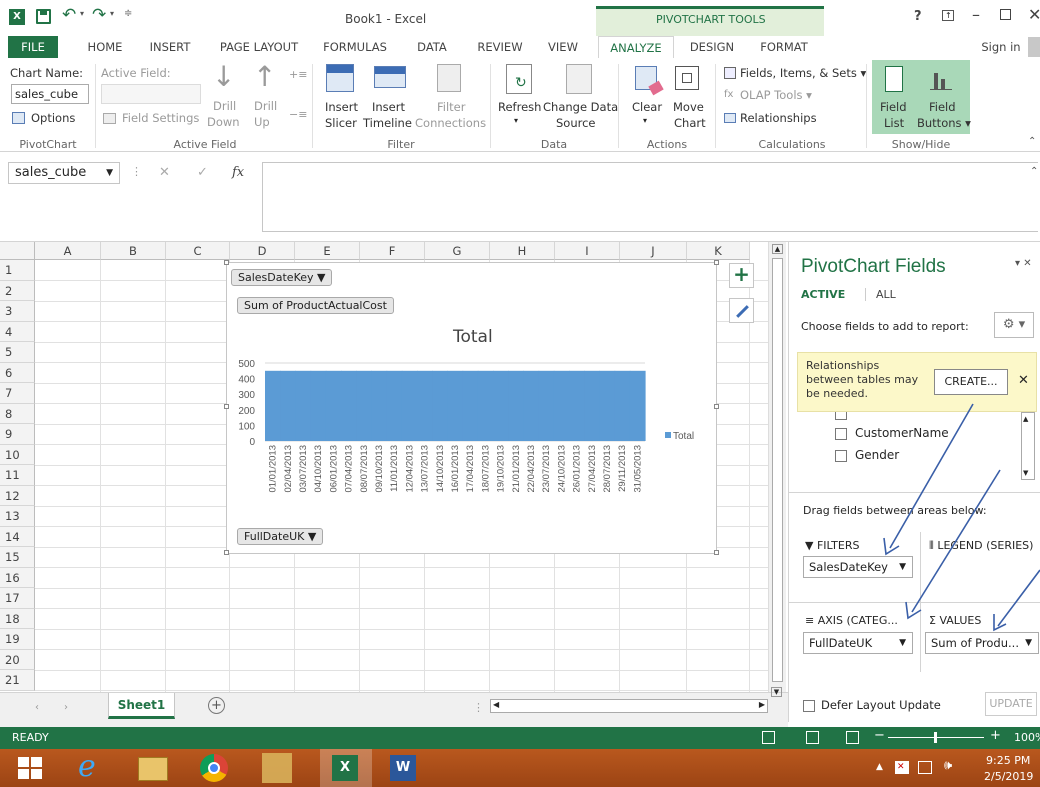 This screenshot has height=787, width=1040. Describe the element at coordinates (30, 768) in the screenshot. I see `windows-start-icon` at that location.